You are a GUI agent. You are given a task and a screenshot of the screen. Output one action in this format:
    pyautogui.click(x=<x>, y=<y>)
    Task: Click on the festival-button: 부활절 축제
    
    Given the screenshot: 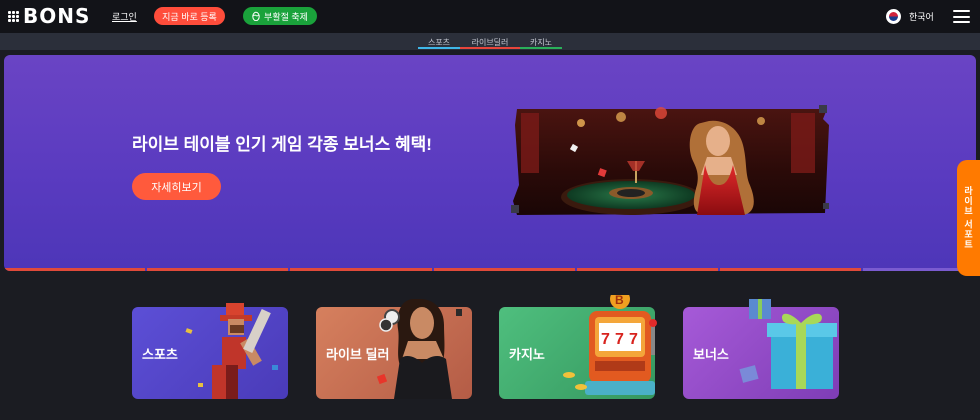 What is the action you would take?
    pyautogui.click(x=280, y=16)
    